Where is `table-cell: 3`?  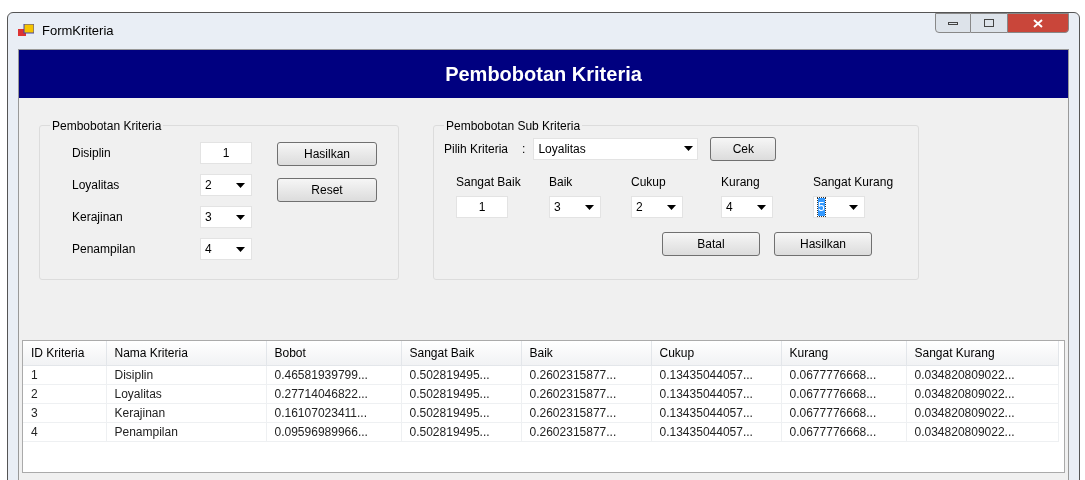 table-cell: 3 is located at coordinates (64, 412).